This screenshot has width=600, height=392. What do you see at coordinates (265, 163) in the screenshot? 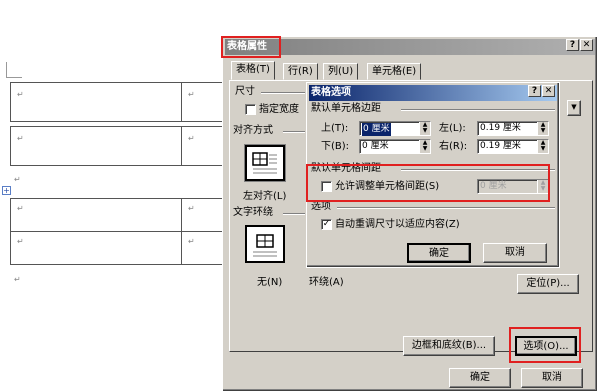
I see `align-left-icon` at bounding box center [265, 163].